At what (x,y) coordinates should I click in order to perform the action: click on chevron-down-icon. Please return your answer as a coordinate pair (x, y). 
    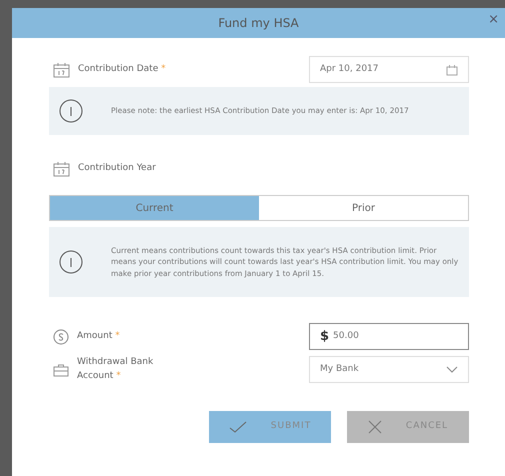
    Looking at the image, I should click on (452, 369).